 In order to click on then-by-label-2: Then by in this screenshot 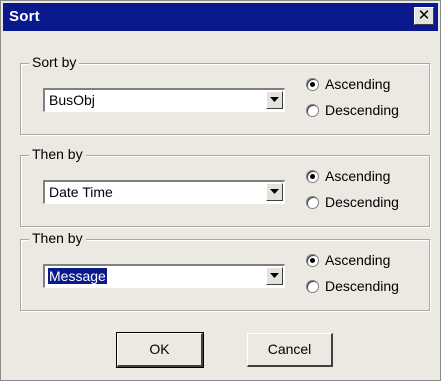, I will do `click(57, 238)`.